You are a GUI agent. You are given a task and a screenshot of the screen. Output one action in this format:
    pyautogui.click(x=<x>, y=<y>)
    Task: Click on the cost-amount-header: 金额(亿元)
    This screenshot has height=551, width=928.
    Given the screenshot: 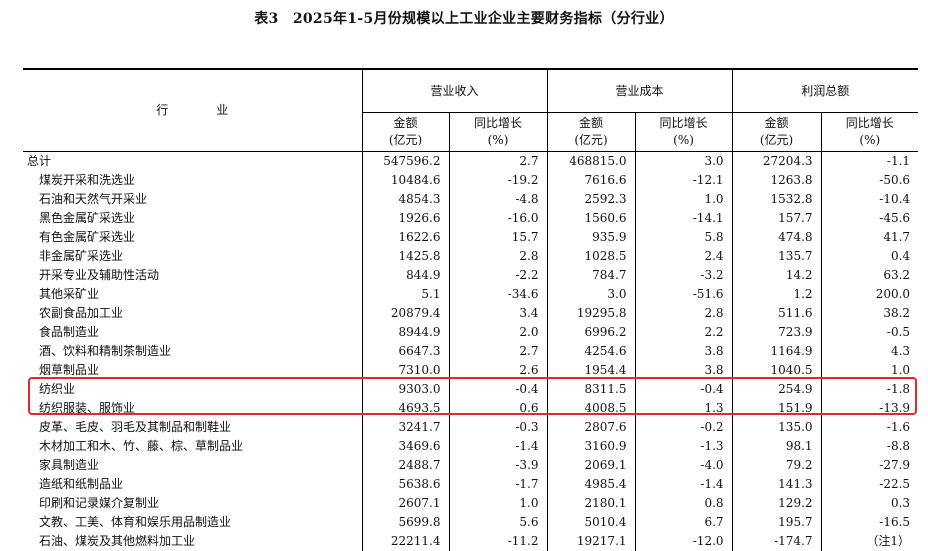 What is the action you would take?
    pyautogui.click(x=591, y=132)
    